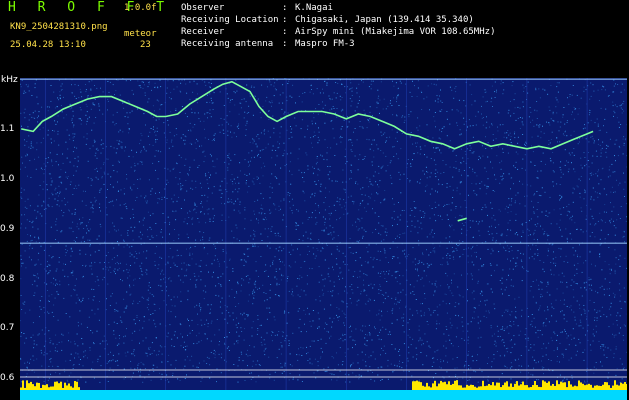  I want to click on y-axis-unit: kHz, so click(9, 80).